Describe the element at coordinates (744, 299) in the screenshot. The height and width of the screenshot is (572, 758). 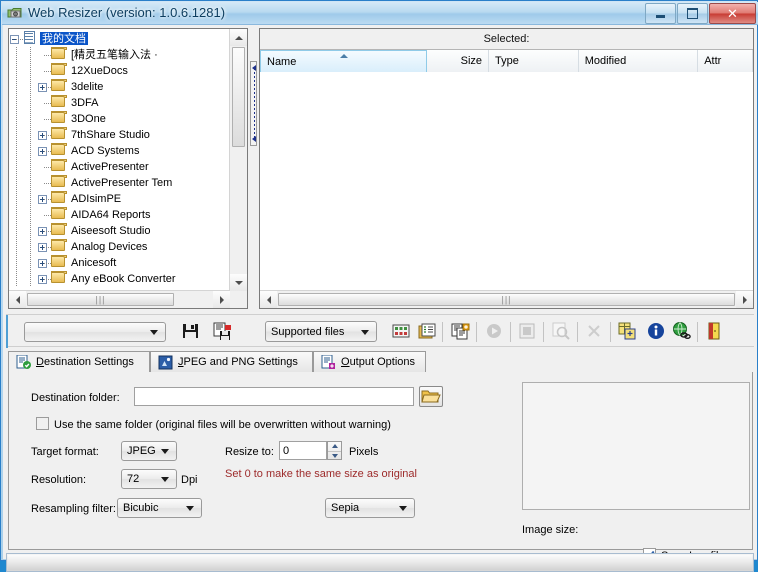
I see `file-list-scroll-right-button` at that location.